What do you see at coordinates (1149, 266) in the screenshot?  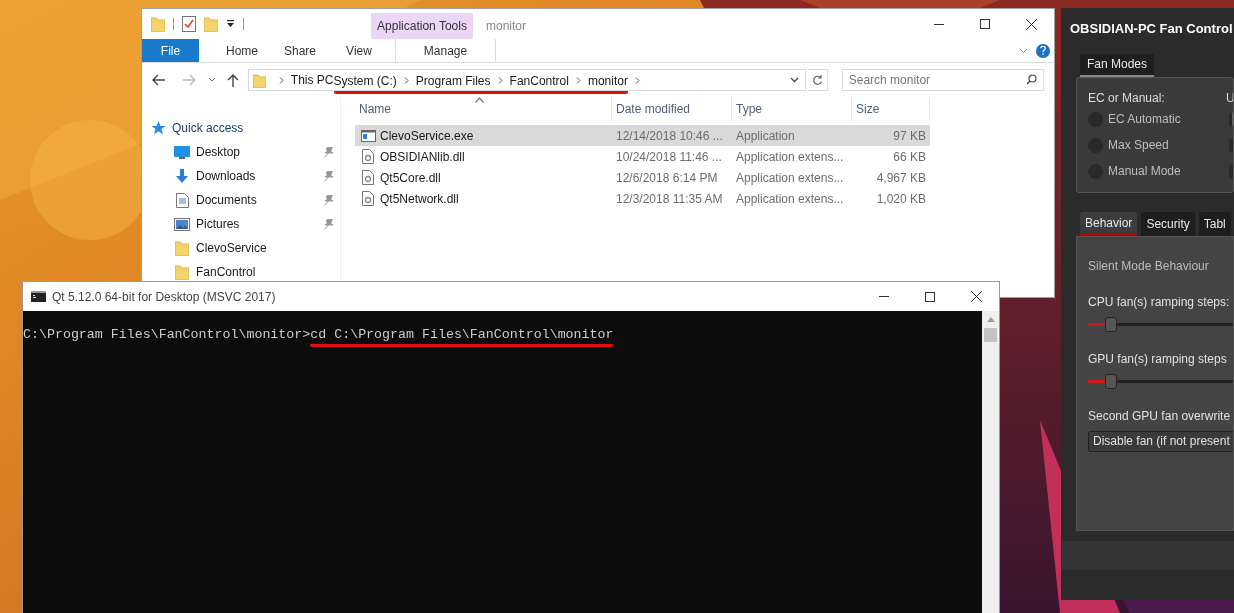 I see `section-heading: Silent Mode Behaviour` at bounding box center [1149, 266].